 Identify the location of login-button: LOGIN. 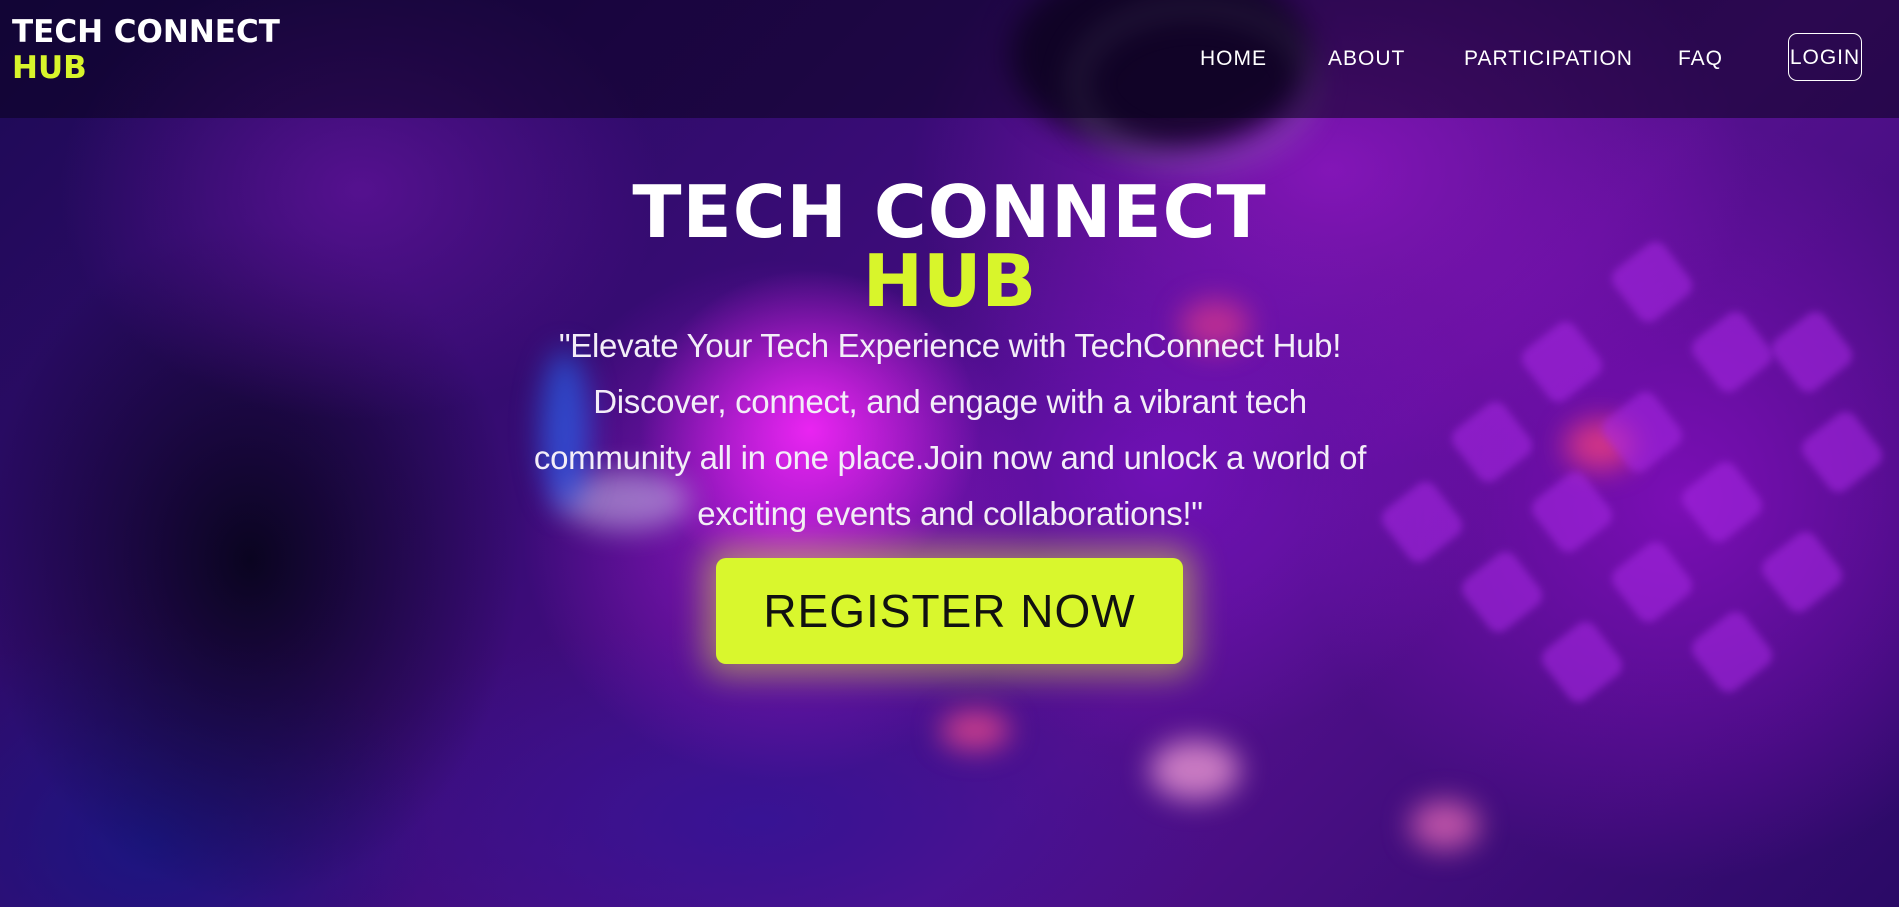
(1825, 57).